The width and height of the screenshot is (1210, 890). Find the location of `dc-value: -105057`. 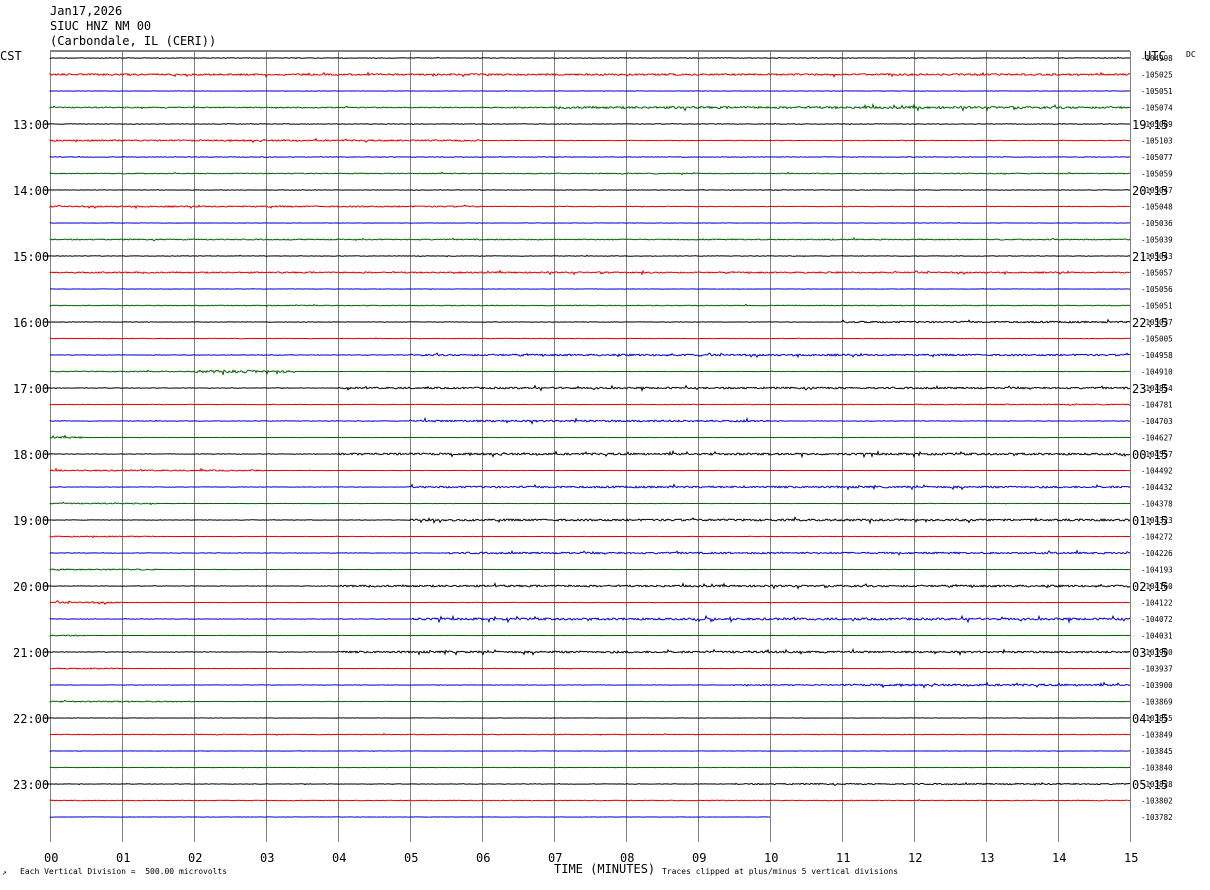

dc-value: -105057 is located at coordinates (1157, 273).